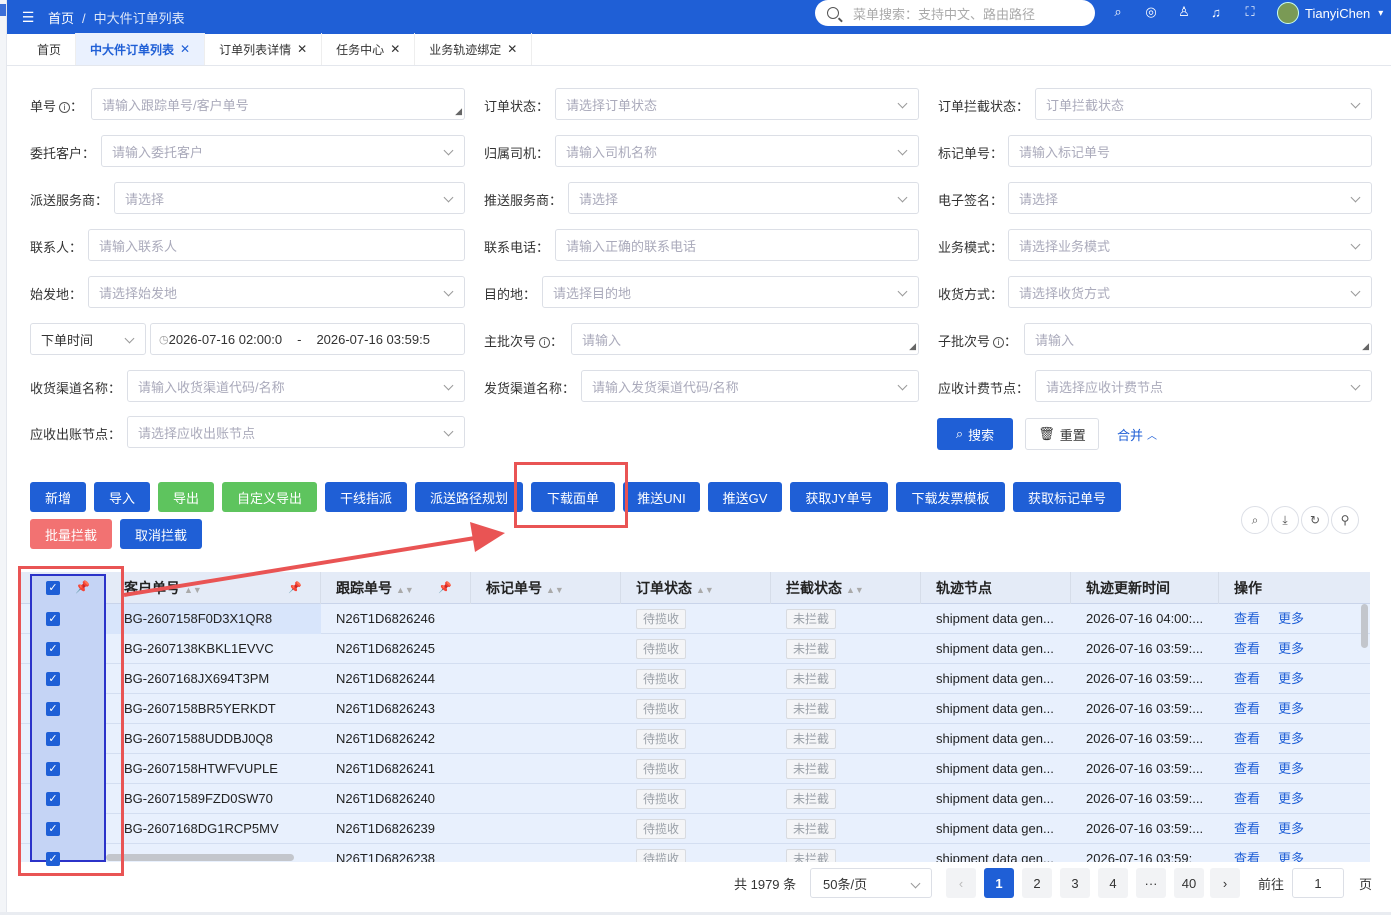  I want to click on collapse-button: 合并 ︿, so click(1137, 434).